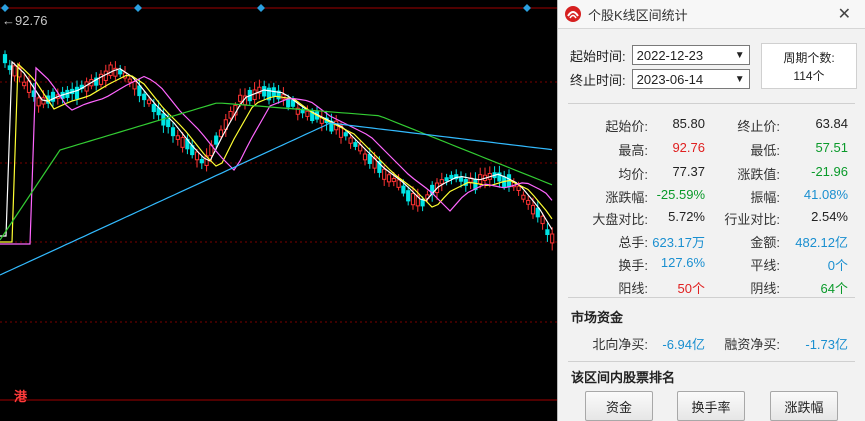 This screenshot has width=865, height=421. I want to click on stat-value: -21.96, so click(829, 171).